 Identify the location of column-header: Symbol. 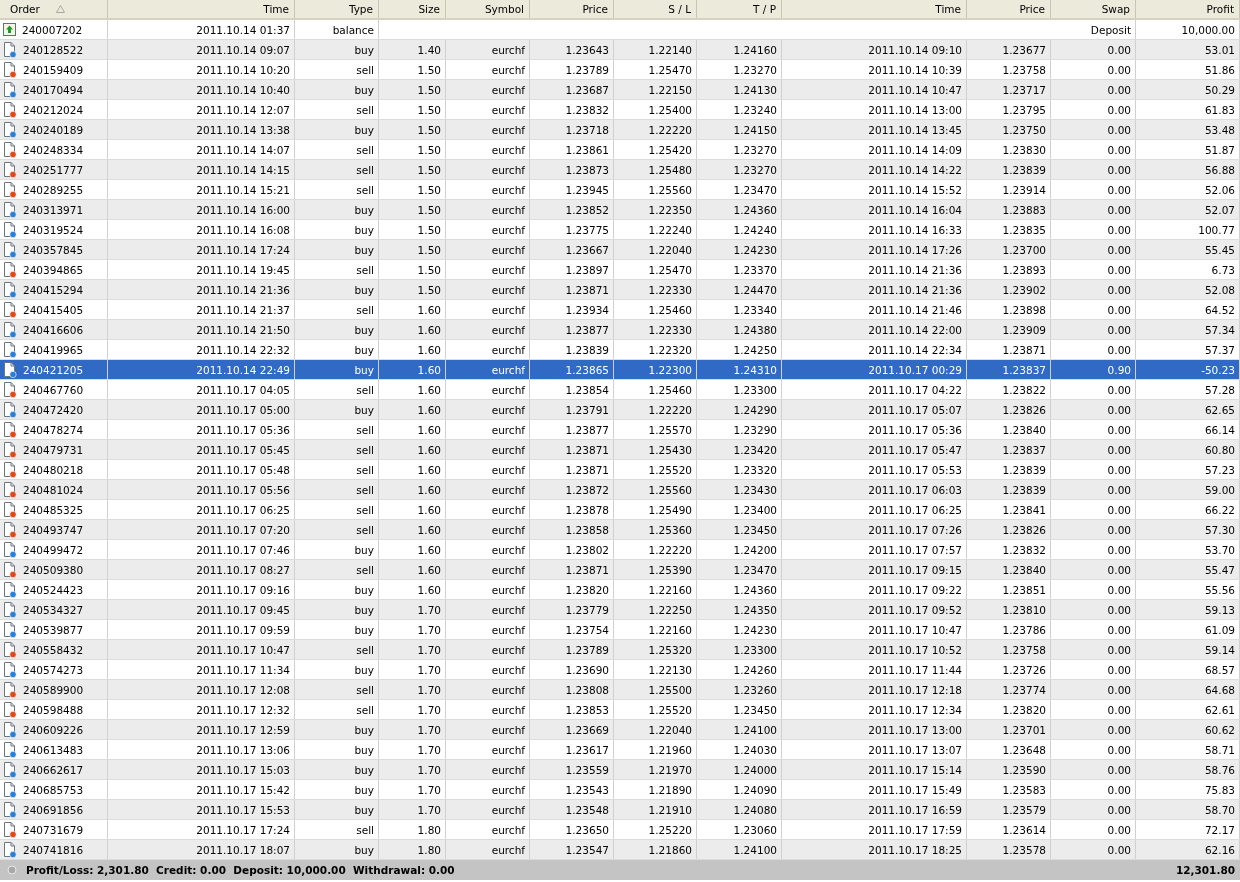
(488, 9).